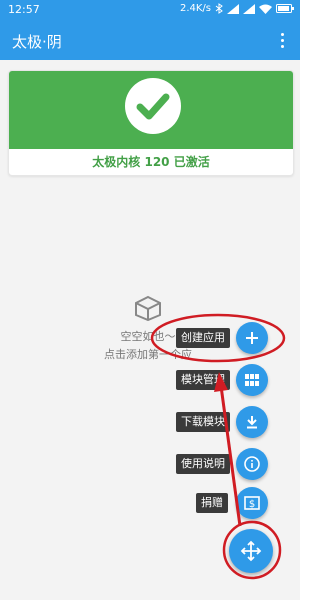 This screenshot has width=320, height=600. Describe the element at coordinates (203, 380) in the screenshot. I see `fab-label-module-manage: 模块管理` at that location.